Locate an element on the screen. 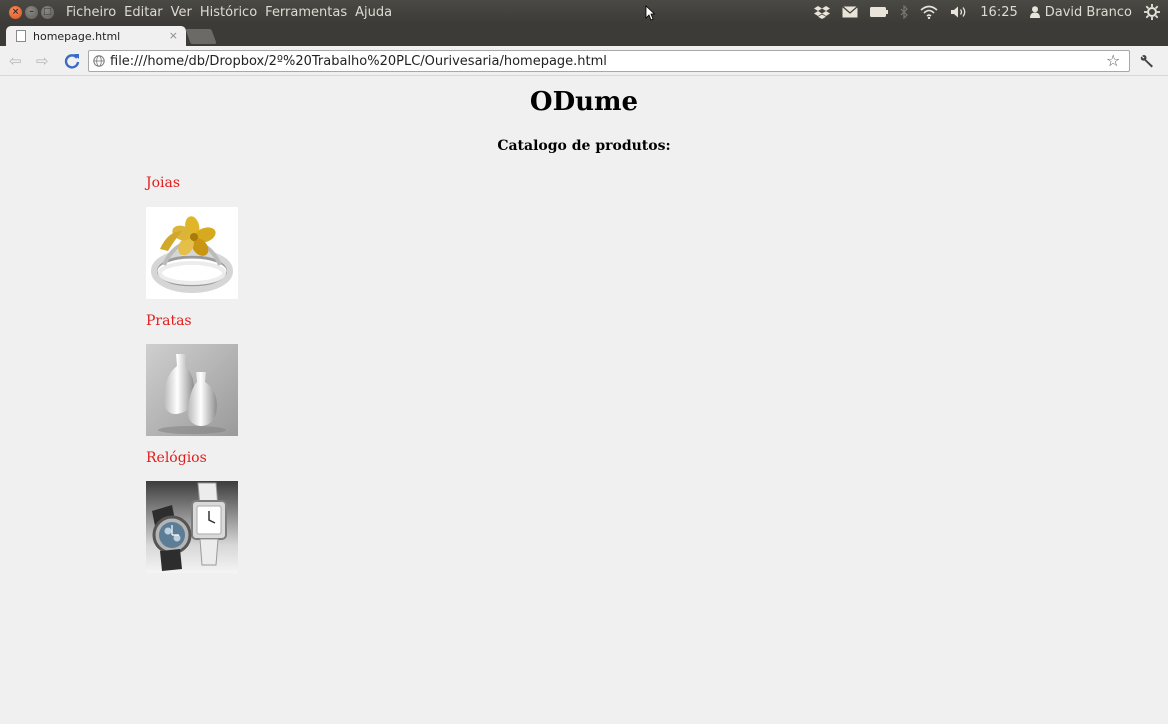 This screenshot has width=1168, height=724. power-gear-icon is located at coordinates (1152, 12).